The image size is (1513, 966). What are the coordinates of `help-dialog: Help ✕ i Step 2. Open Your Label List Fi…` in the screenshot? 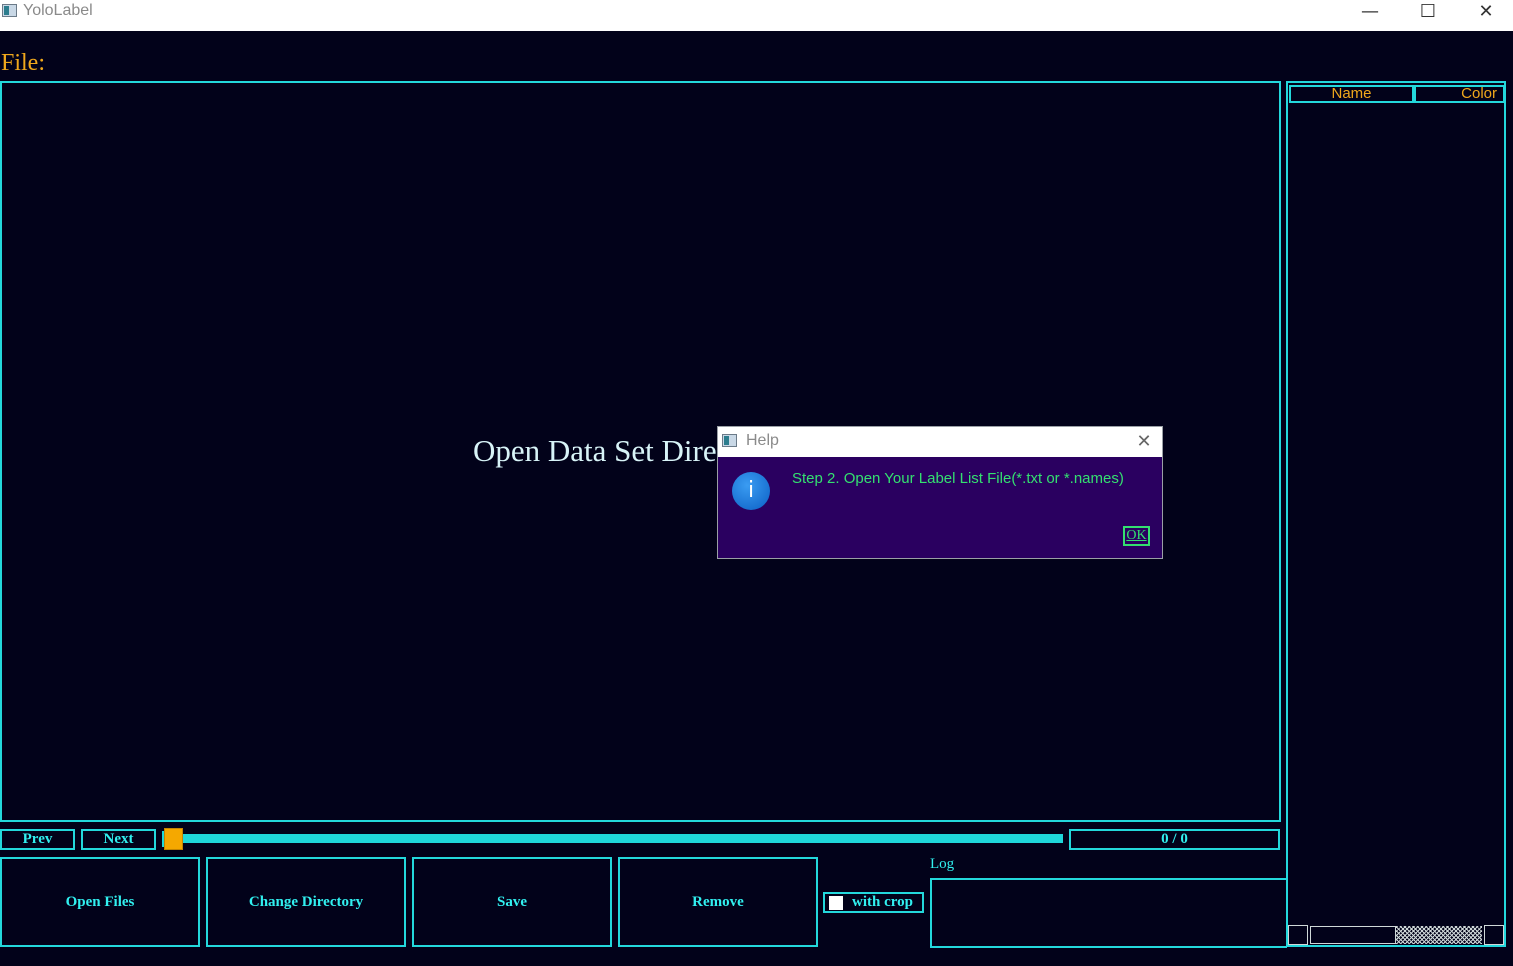 It's located at (940, 492).